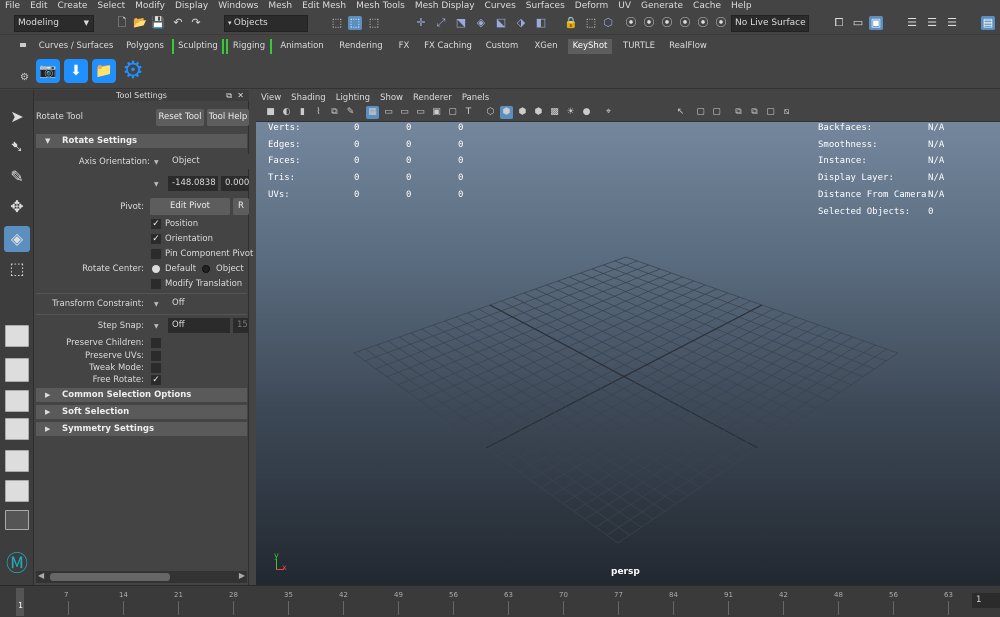  What do you see at coordinates (591, 23) in the screenshot?
I see `symmetry-icon: ⬚` at bounding box center [591, 23].